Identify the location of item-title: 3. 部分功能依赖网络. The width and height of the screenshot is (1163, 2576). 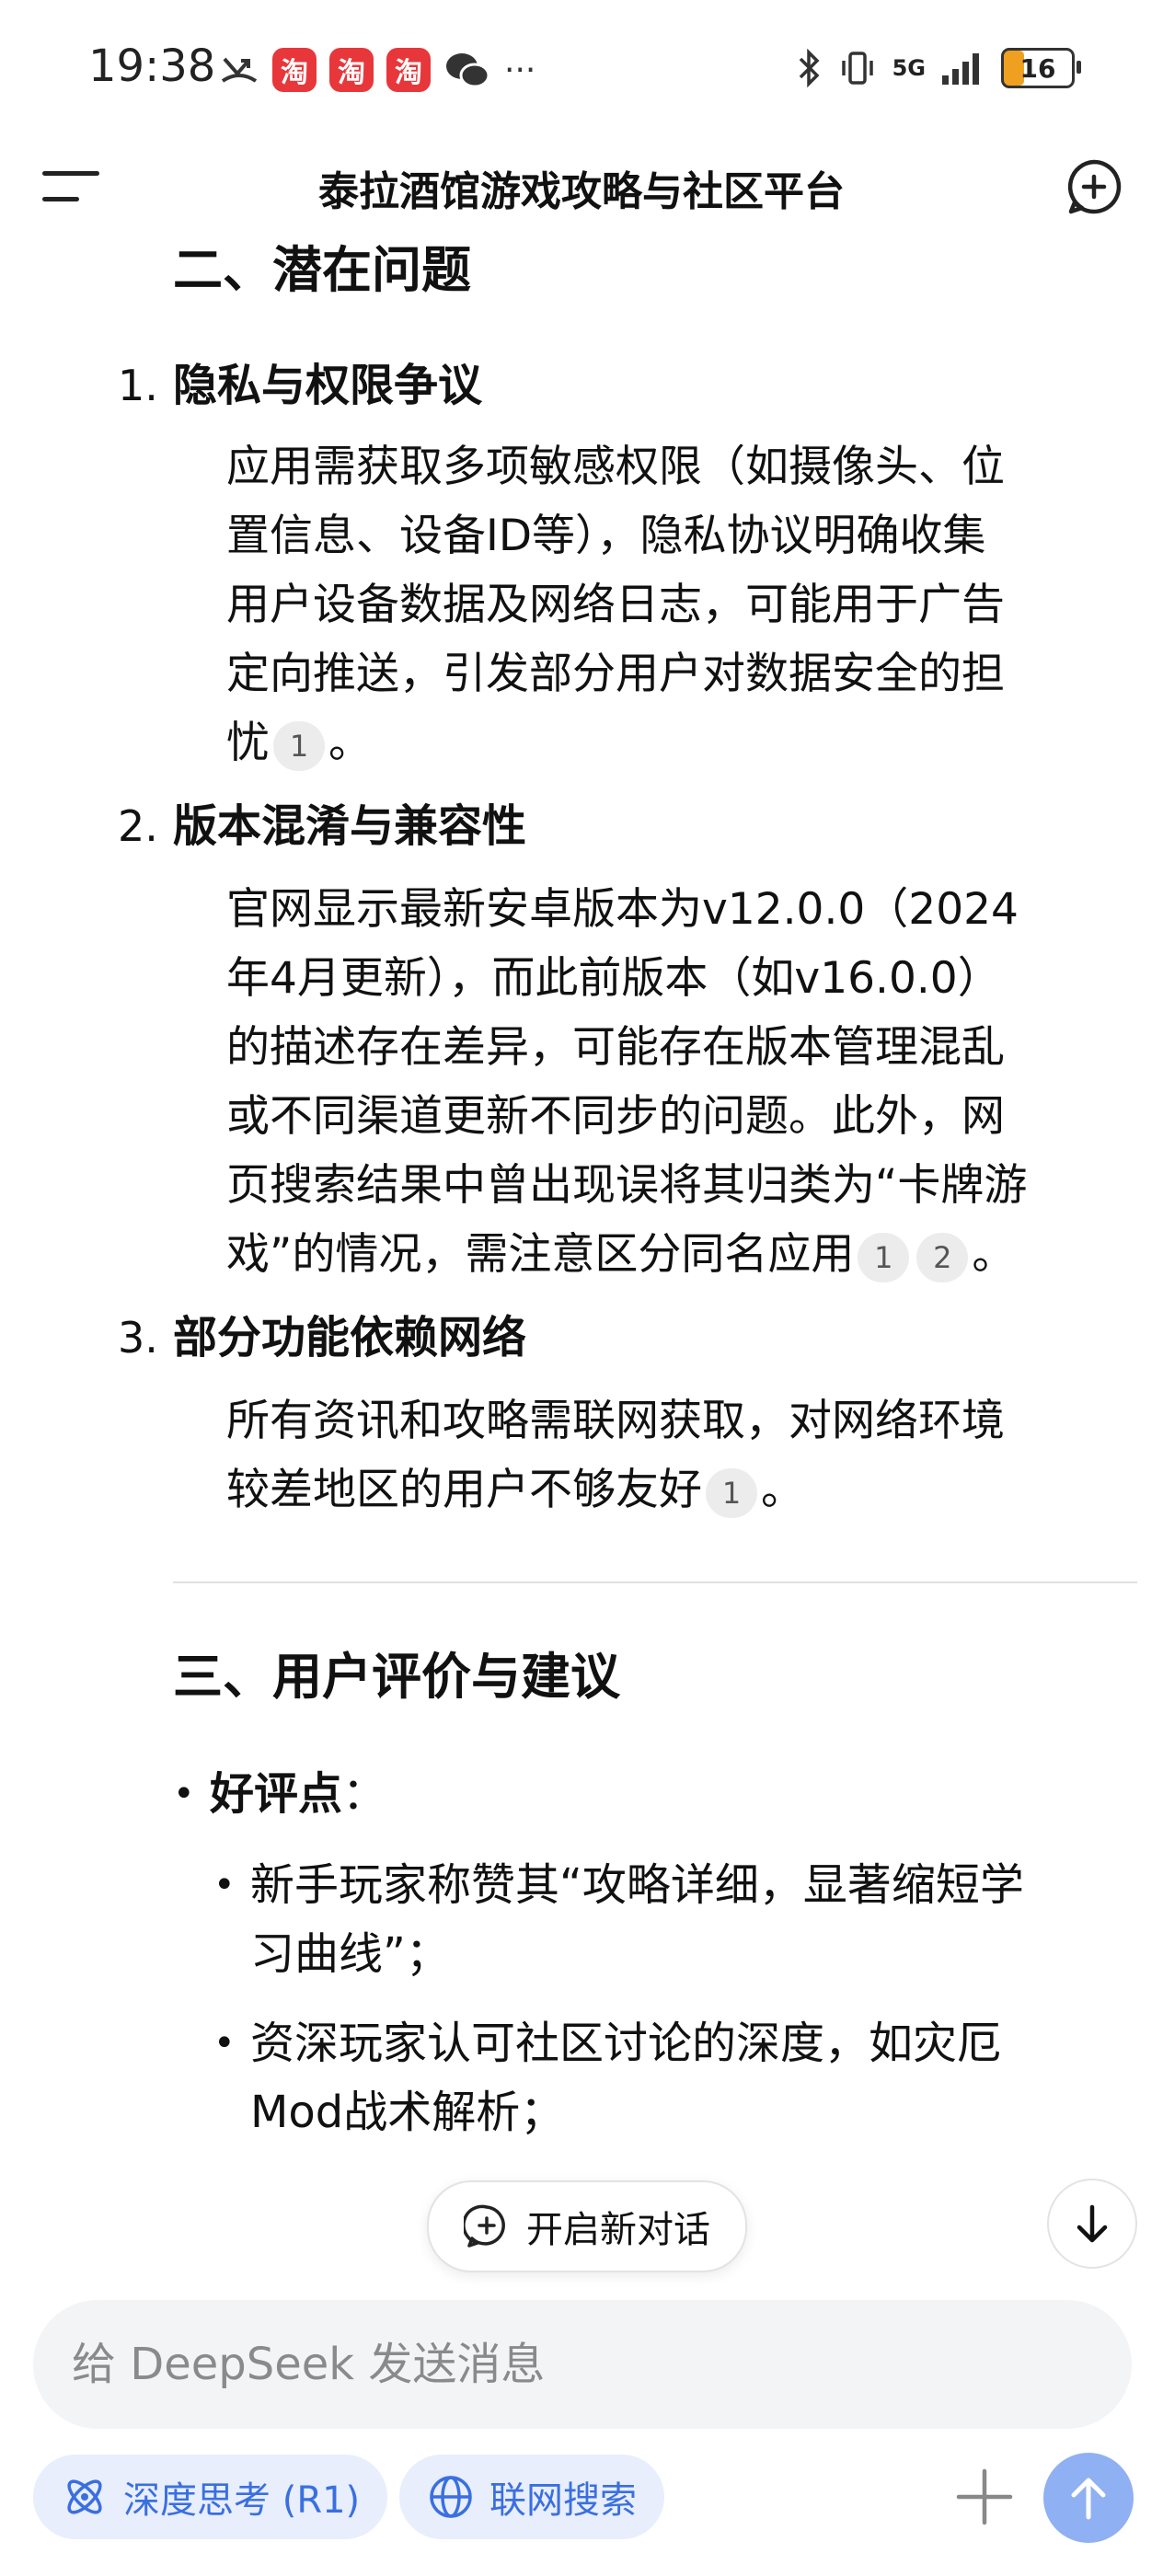
(624, 1338).